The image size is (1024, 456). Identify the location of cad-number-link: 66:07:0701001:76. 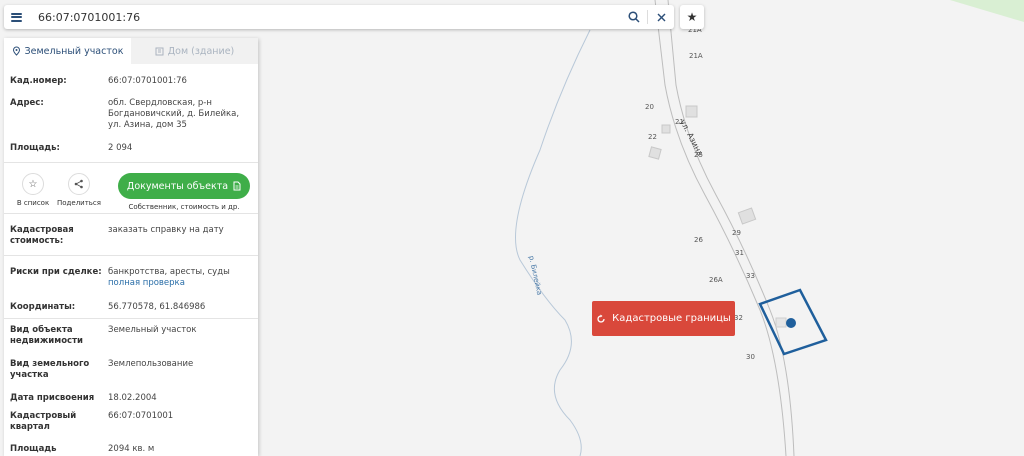
(180, 87).